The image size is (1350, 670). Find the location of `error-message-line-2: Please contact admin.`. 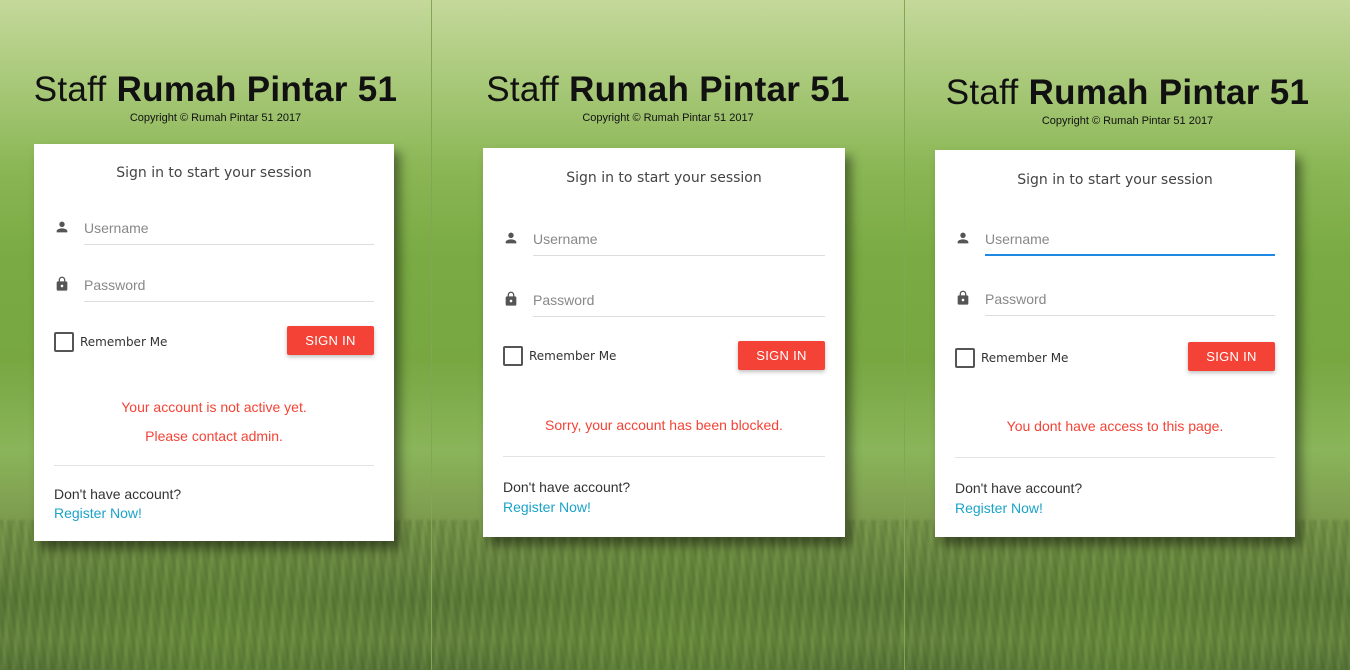

error-message-line-2: Please contact admin. is located at coordinates (214, 436).